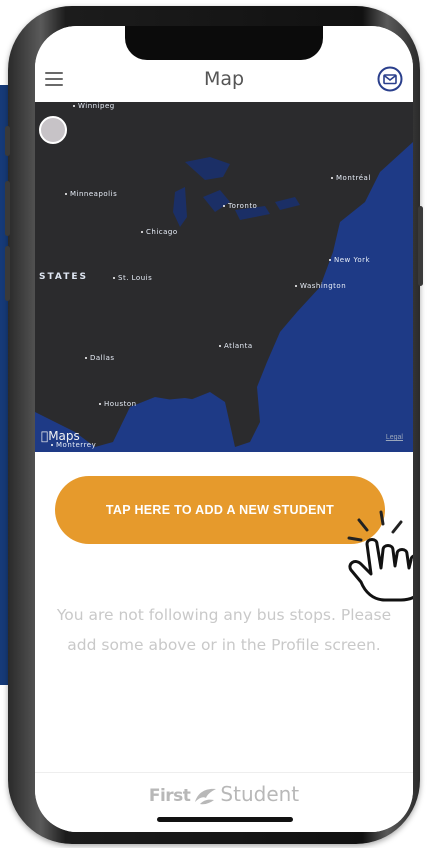  What do you see at coordinates (394, 437) in the screenshot?
I see `legal-link: Legal` at bounding box center [394, 437].